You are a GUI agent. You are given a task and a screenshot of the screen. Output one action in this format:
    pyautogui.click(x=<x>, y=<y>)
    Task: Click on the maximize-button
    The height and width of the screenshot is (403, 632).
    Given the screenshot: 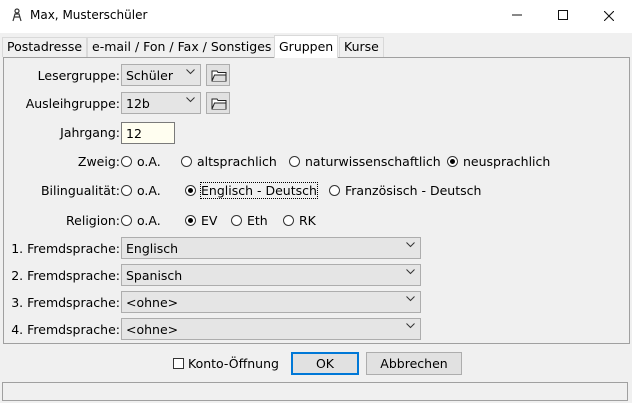 What is the action you would take?
    pyautogui.click(x=563, y=16)
    